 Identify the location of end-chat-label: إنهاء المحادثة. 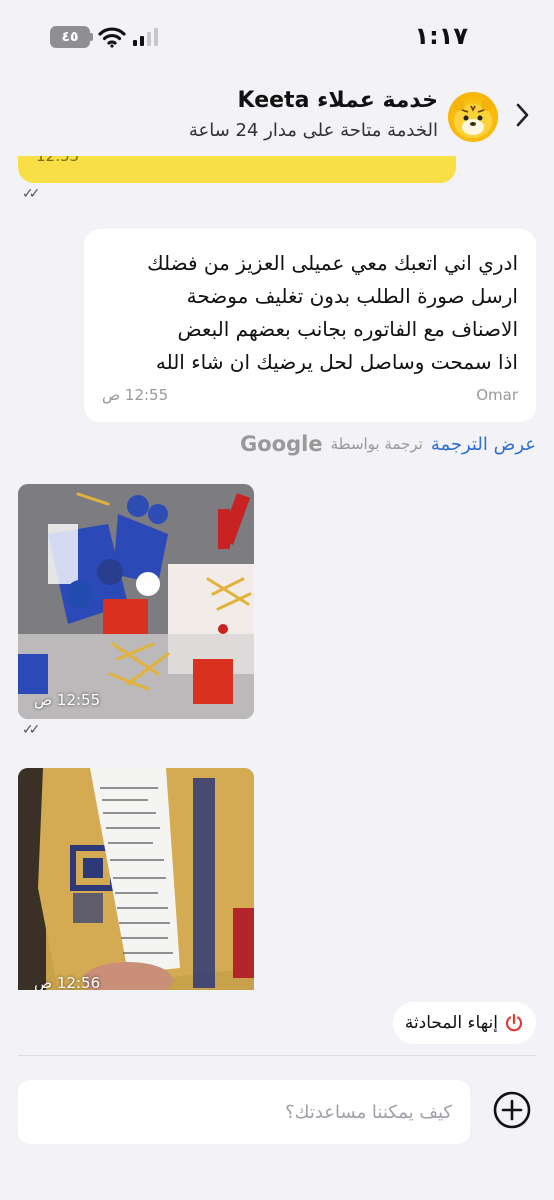
(451, 1023).